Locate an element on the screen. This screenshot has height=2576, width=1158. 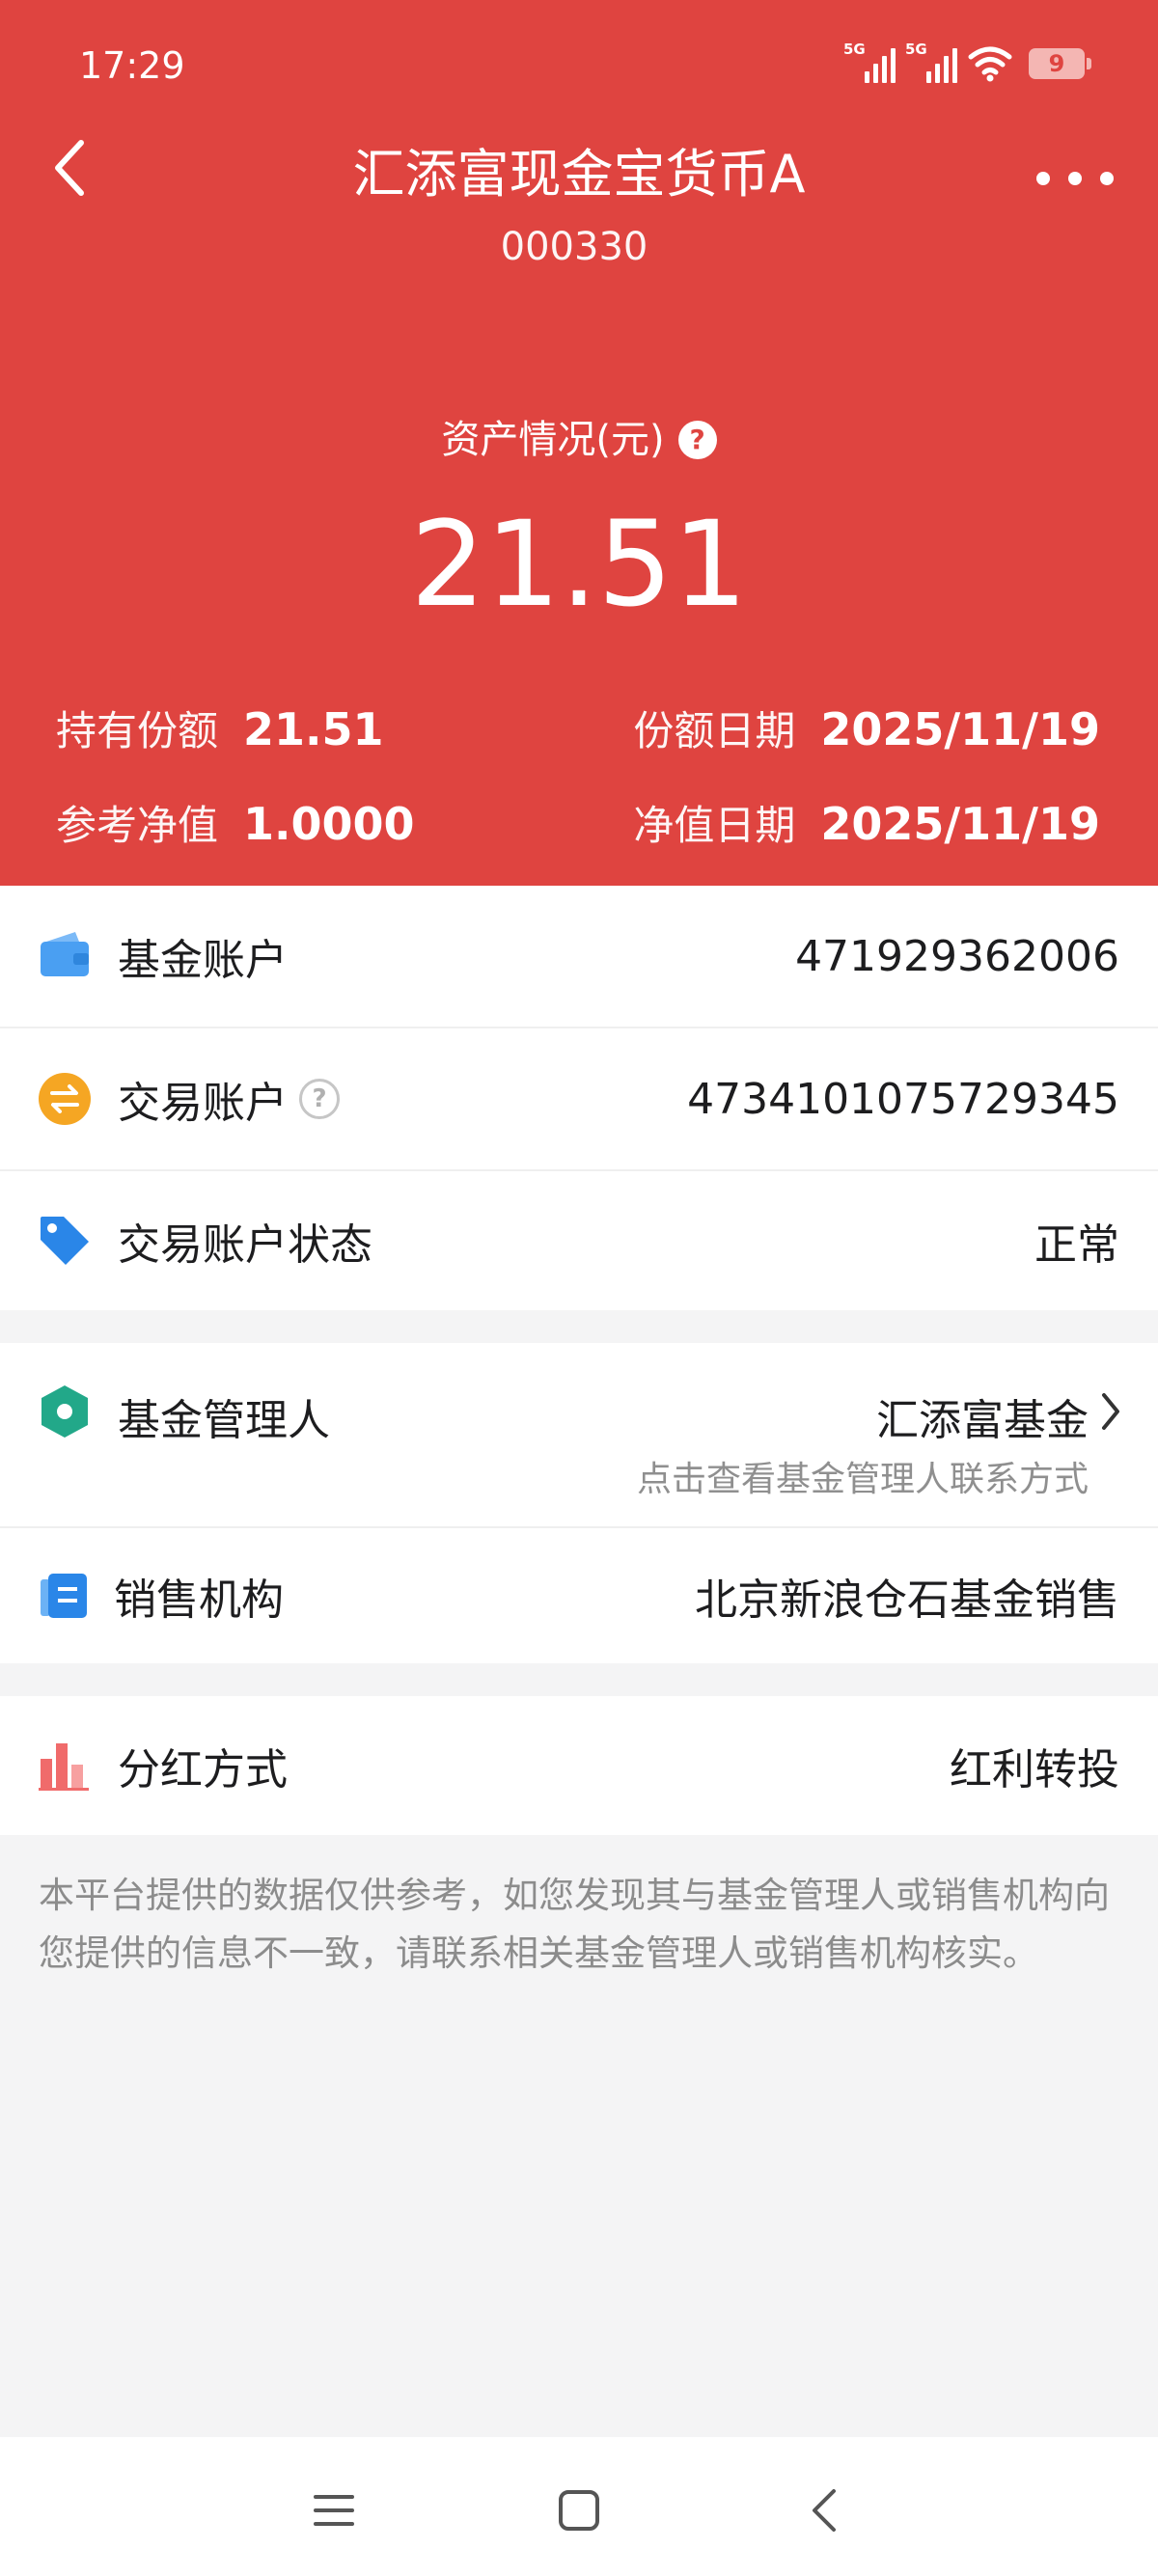
tag-icon is located at coordinates (65, 1241).